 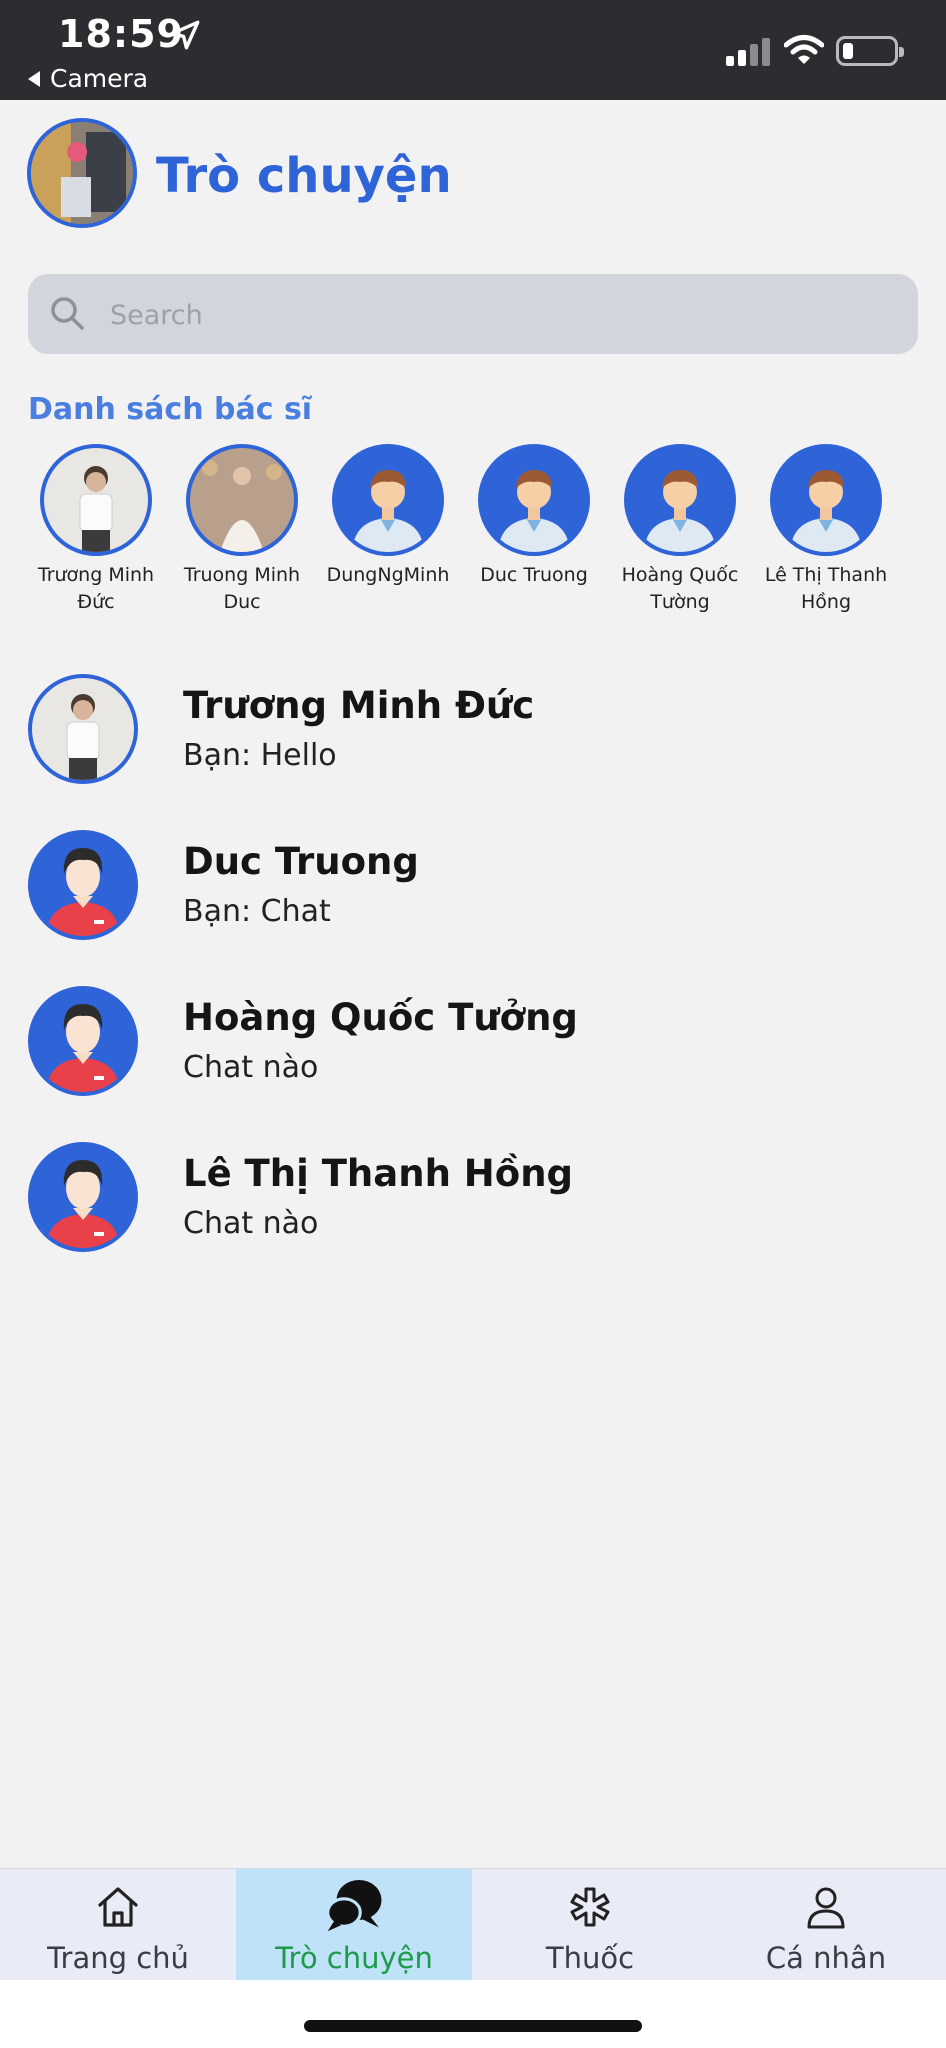 I want to click on tab-chat: Trò chuyện, so click(x=354, y=1925).